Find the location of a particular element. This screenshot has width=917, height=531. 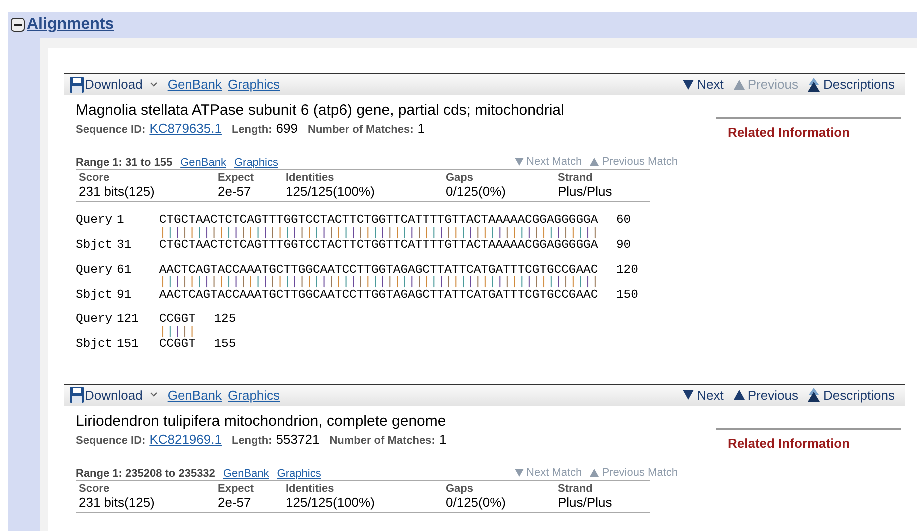

sequence-title: Liriodendron tulipifera mitochondrion, complete genome is located at coordinates (262, 421).